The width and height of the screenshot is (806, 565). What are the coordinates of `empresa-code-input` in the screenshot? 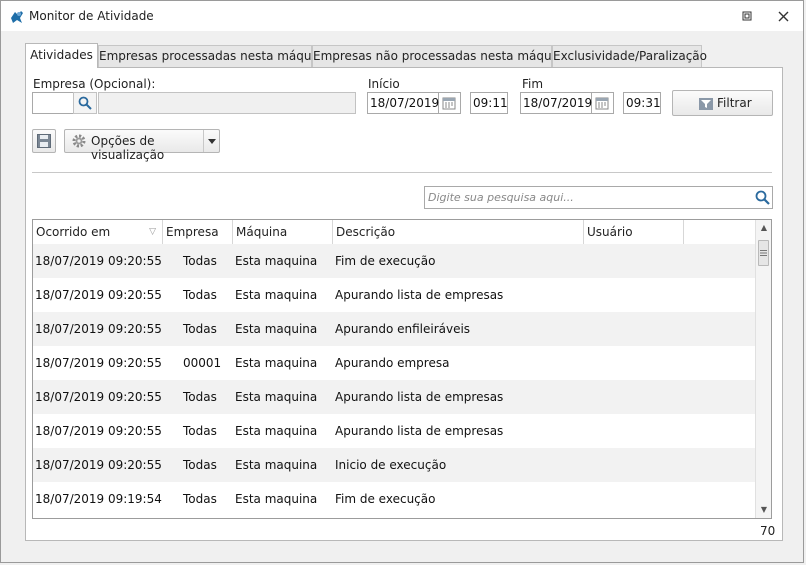 It's located at (53, 103).